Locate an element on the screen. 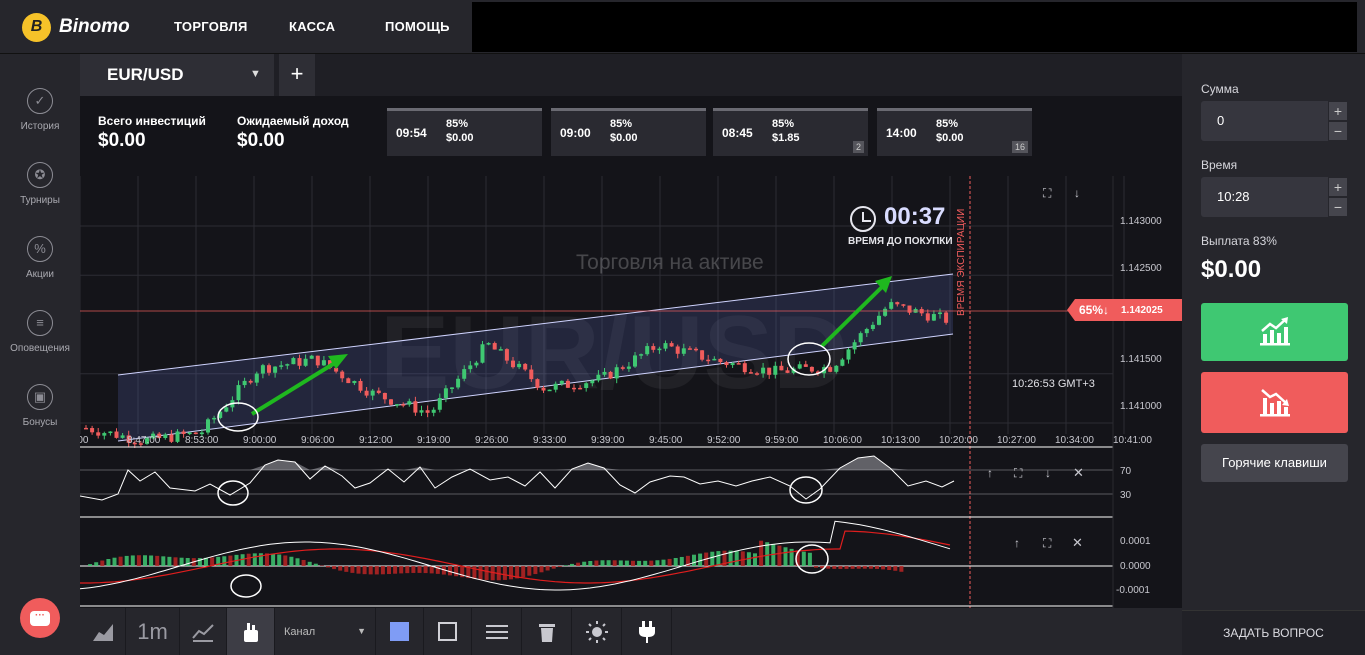 This screenshot has width=1365, height=655. indicator-select: Канал ▼ is located at coordinates (325, 631).